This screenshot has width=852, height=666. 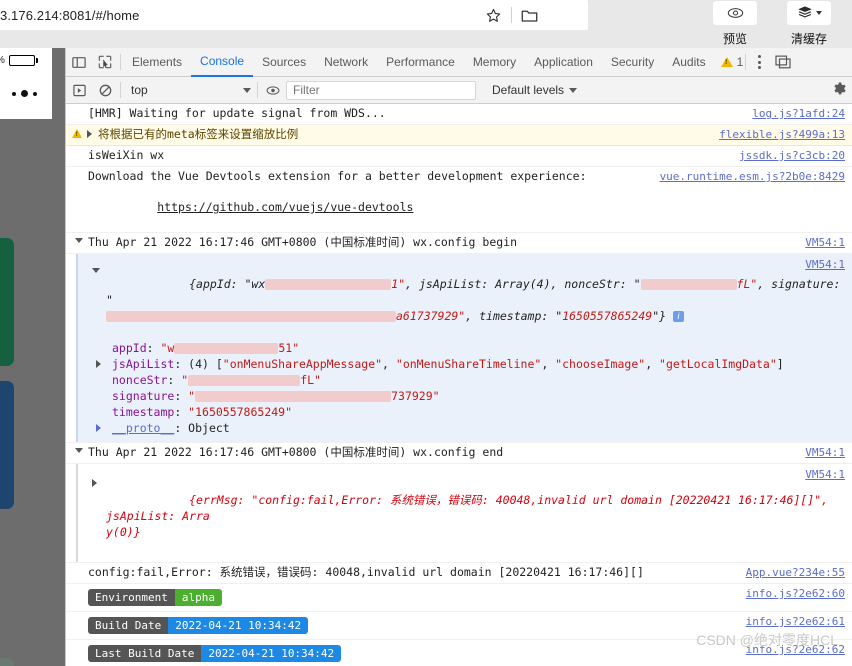 I want to click on tab-memory-label: Memory, so click(x=494, y=62).